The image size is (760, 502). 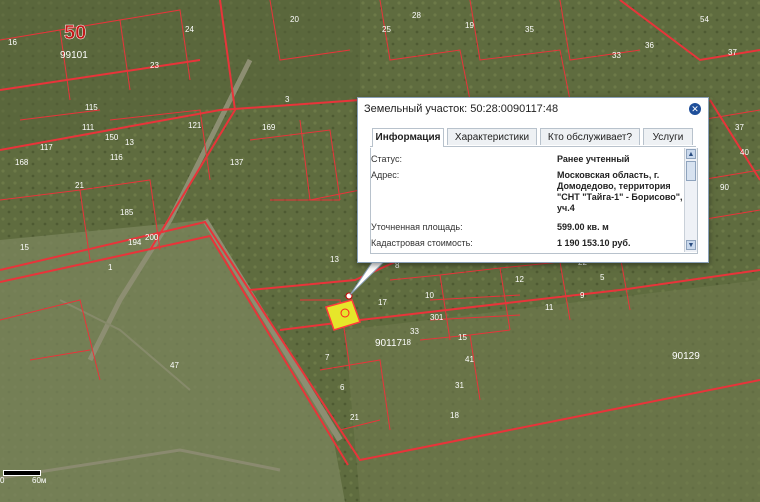 What do you see at coordinates (492, 136) in the screenshot?
I see `tab-characteristics: Характеристики` at bounding box center [492, 136].